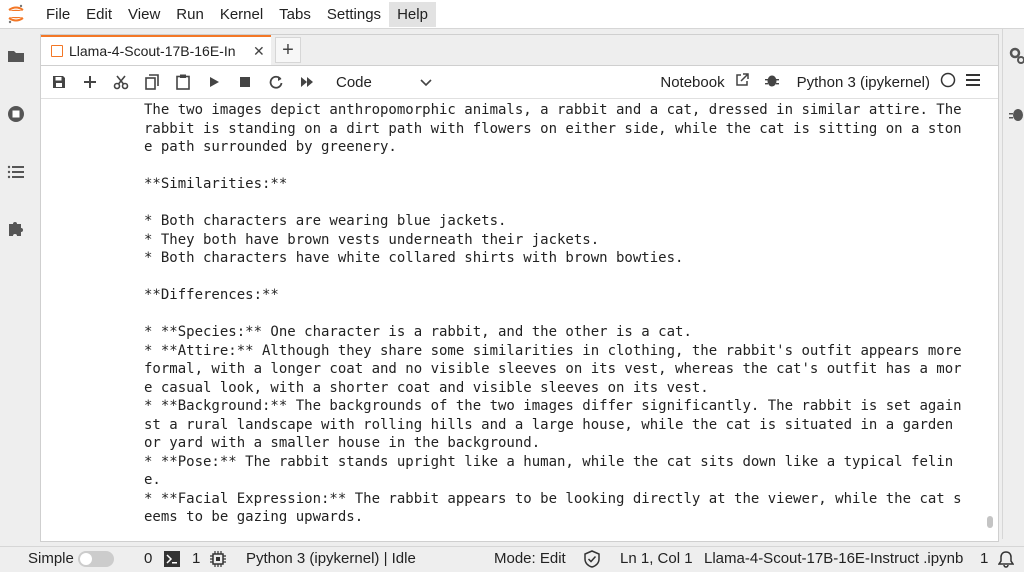 The height and width of the screenshot is (572, 1024). I want to click on menu-settings: Settings, so click(354, 14).